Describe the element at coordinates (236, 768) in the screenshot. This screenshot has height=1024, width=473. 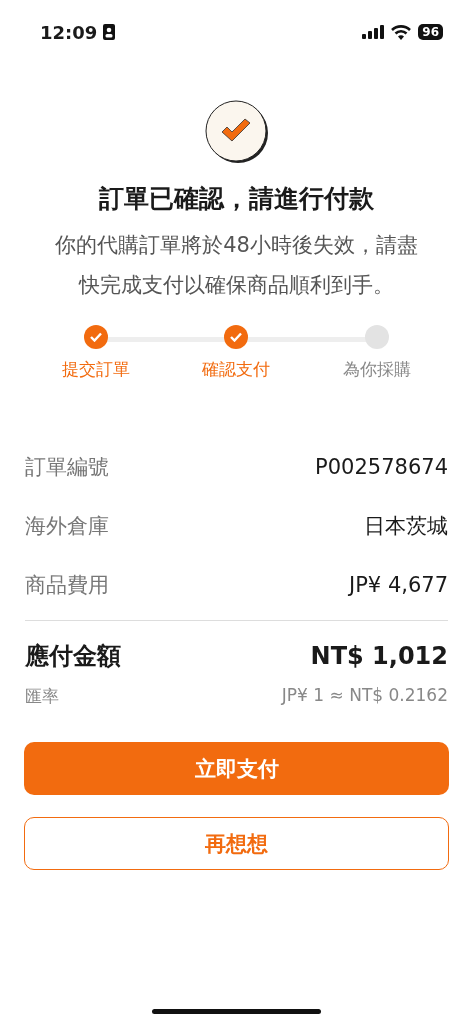
I see `pay-button: 立即支付` at that location.